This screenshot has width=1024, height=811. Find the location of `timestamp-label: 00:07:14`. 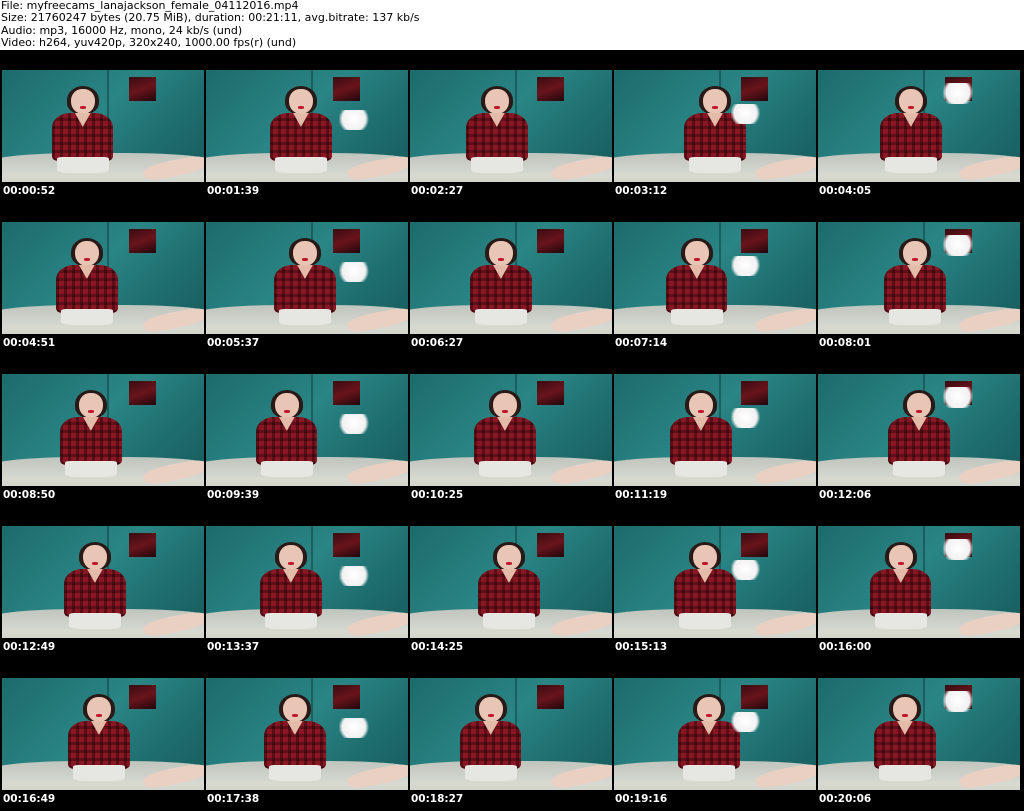

timestamp-label: 00:07:14 is located at coordinates (641, 343).